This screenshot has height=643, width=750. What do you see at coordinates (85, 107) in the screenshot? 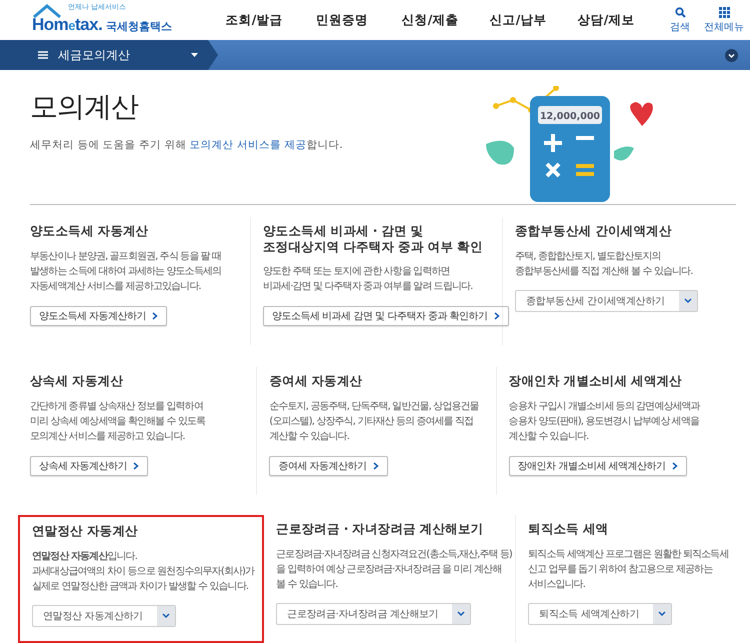
I see `page-title: 모의계산` at bounding box center [85, 107].